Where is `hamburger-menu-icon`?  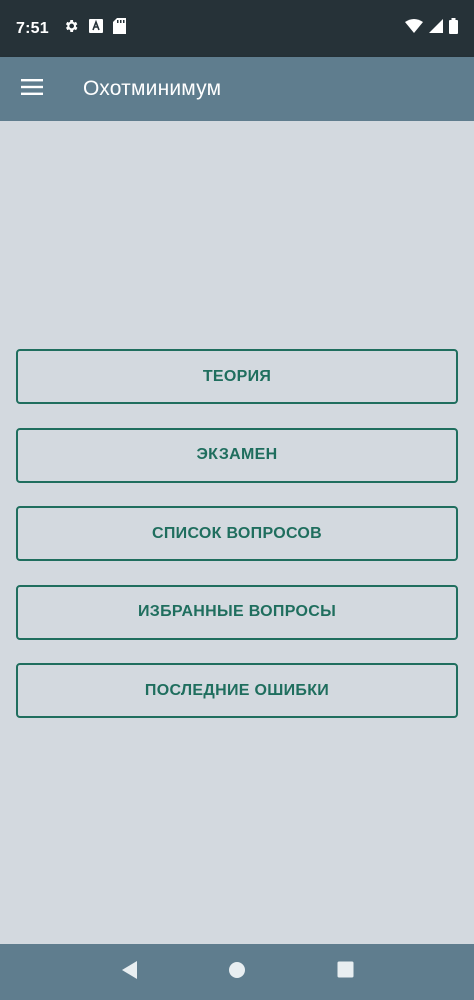
hamburger-menu-icon is located at coordinates (32, 89).